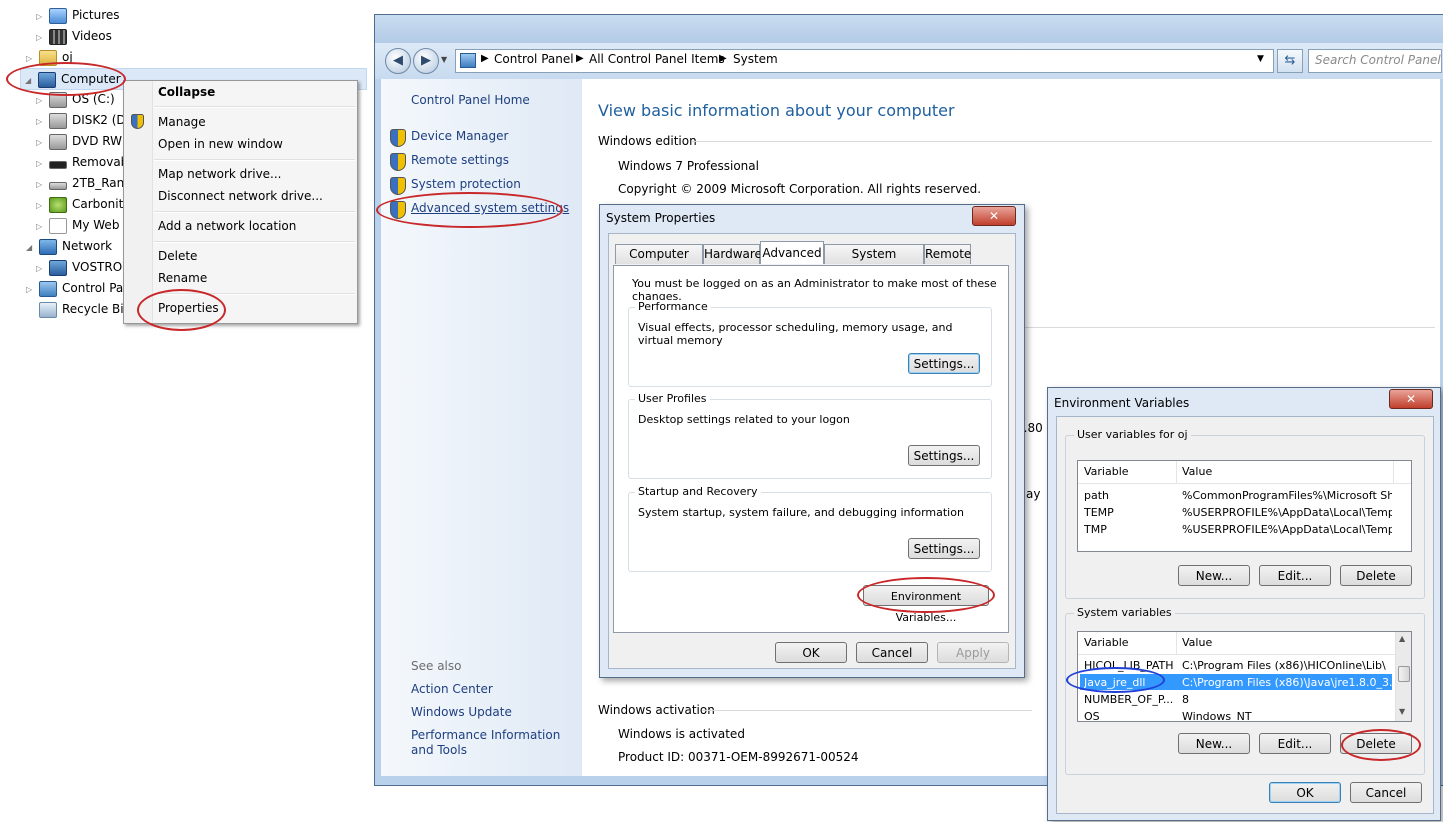 Image resolution: width=1443 pixels, height=822 pixels. What do you see at coordinates (657, 59) in the screenshot?
I see `breadcrumb-all-items: All Control Panel Items` at bounding box center [657, 59].